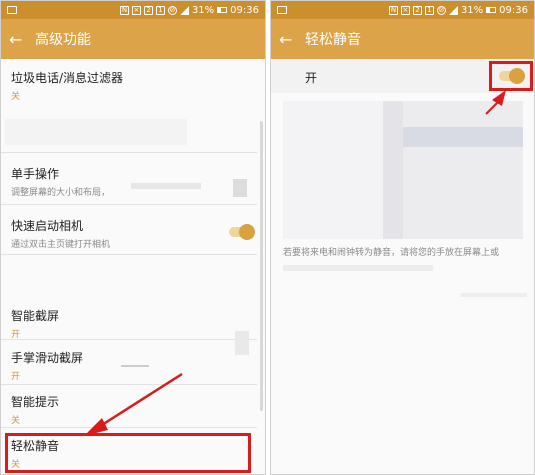 The height and width of the screenshot is (475, 535). What do you see at coordinates (35, 316) in the screenshot?
I see `setting-title: 智能截屏` at bounding box center [35, 316].